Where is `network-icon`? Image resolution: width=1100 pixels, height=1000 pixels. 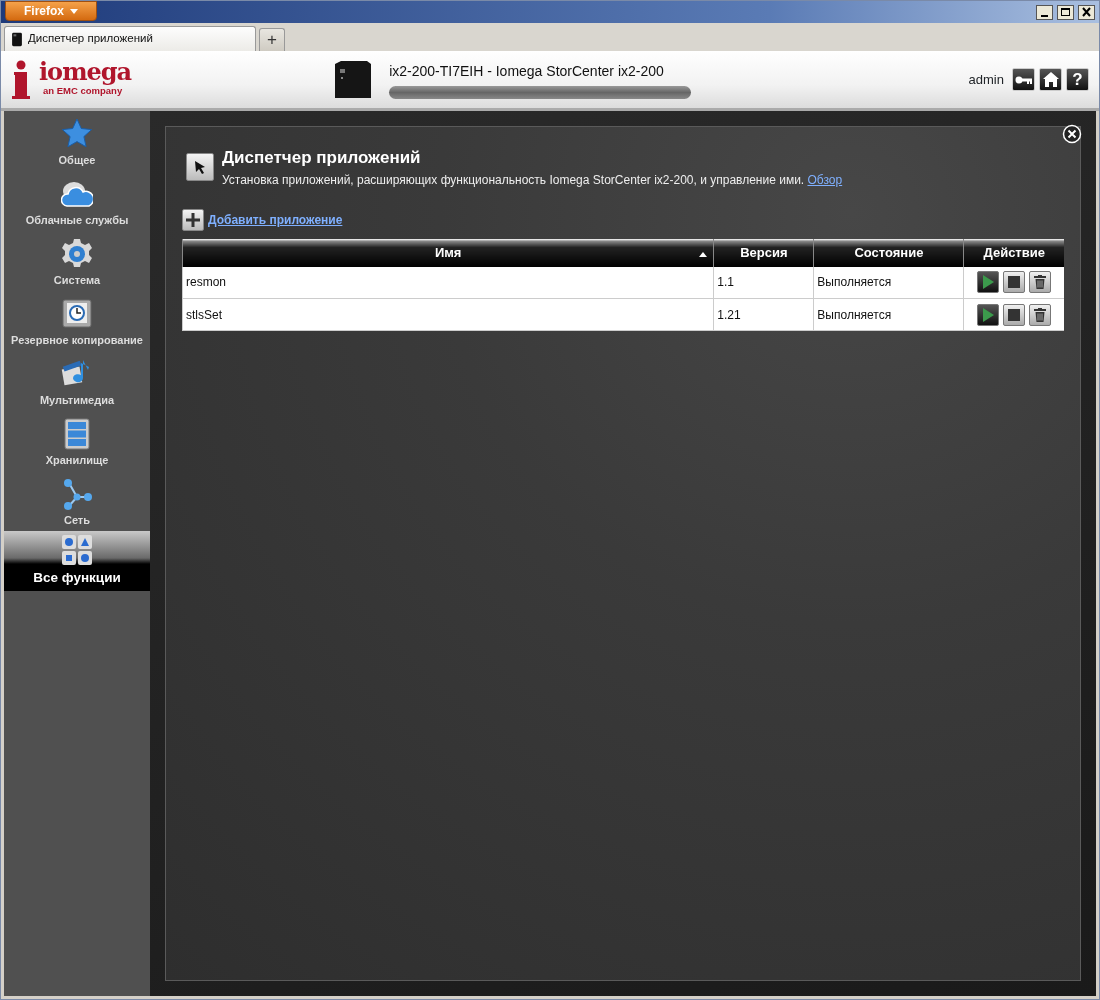 network-icon is located at coordinates (77, 493).